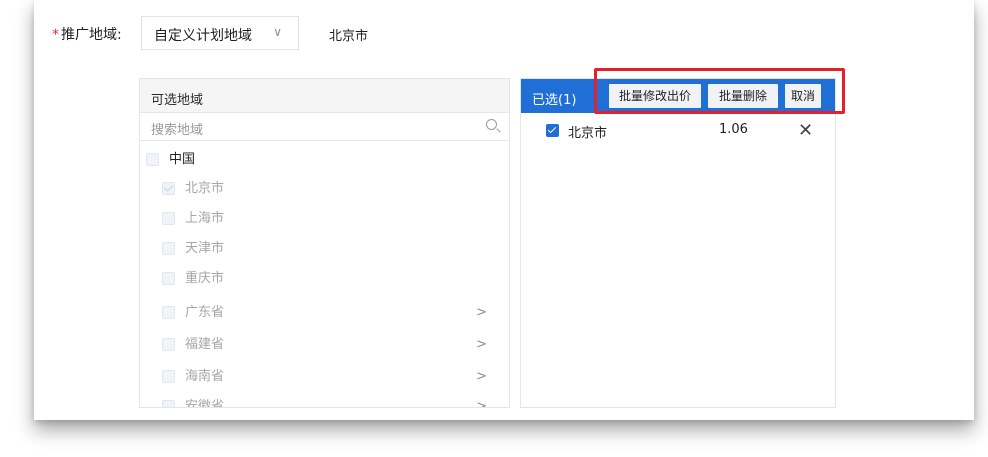  I want to click on tree-item-label: 安徽省, so click(205, 403).